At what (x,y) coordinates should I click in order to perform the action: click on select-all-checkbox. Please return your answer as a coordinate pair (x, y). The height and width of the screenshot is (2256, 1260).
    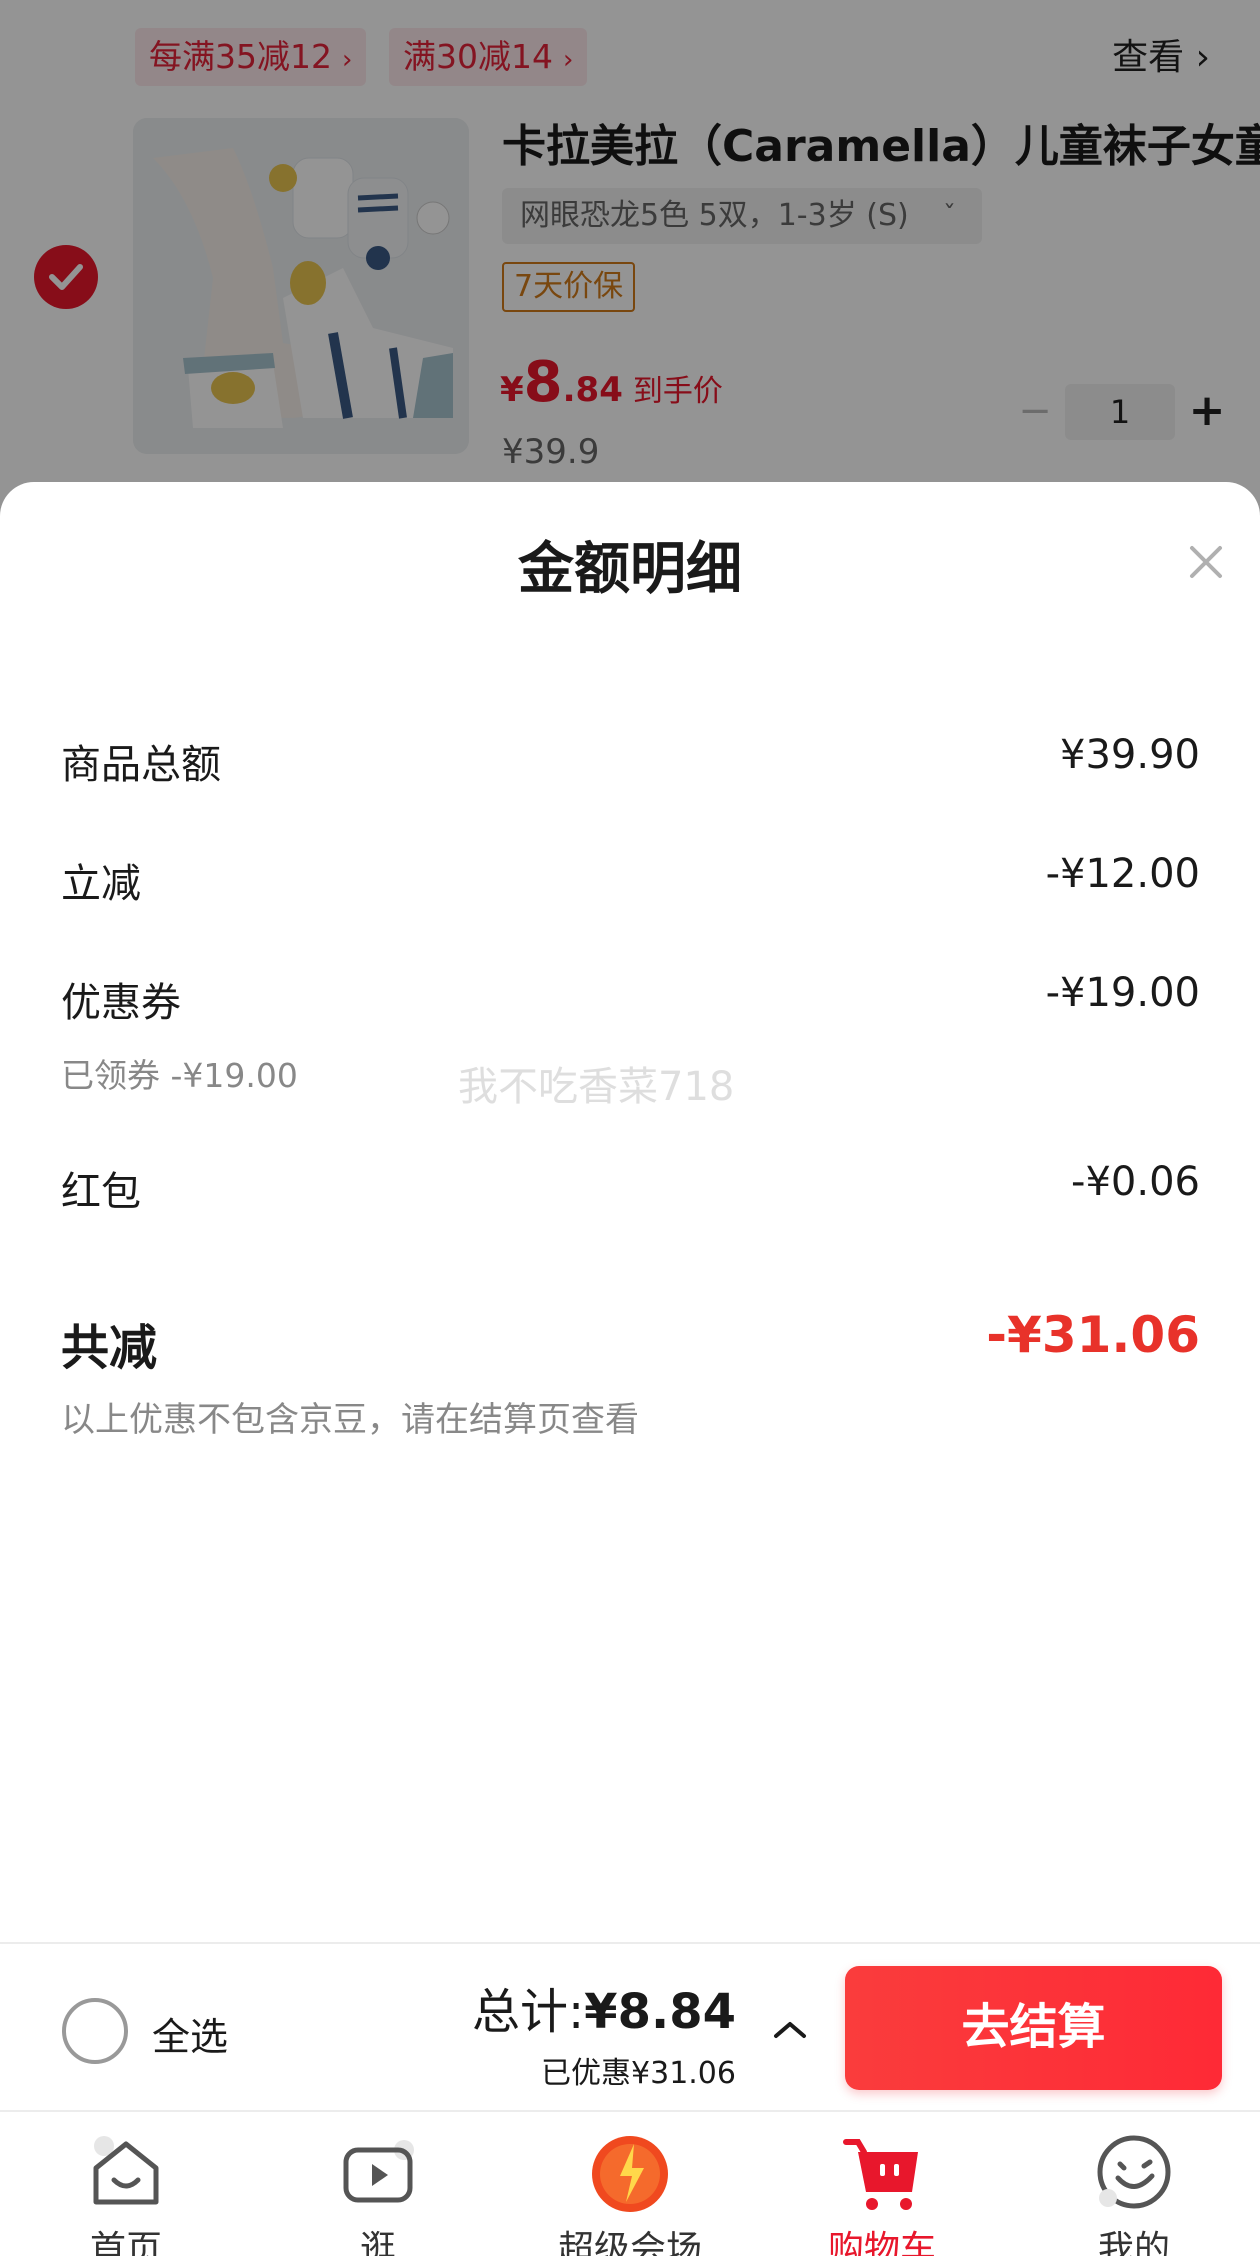
    Looking at the image, I should click on (95, 2031).